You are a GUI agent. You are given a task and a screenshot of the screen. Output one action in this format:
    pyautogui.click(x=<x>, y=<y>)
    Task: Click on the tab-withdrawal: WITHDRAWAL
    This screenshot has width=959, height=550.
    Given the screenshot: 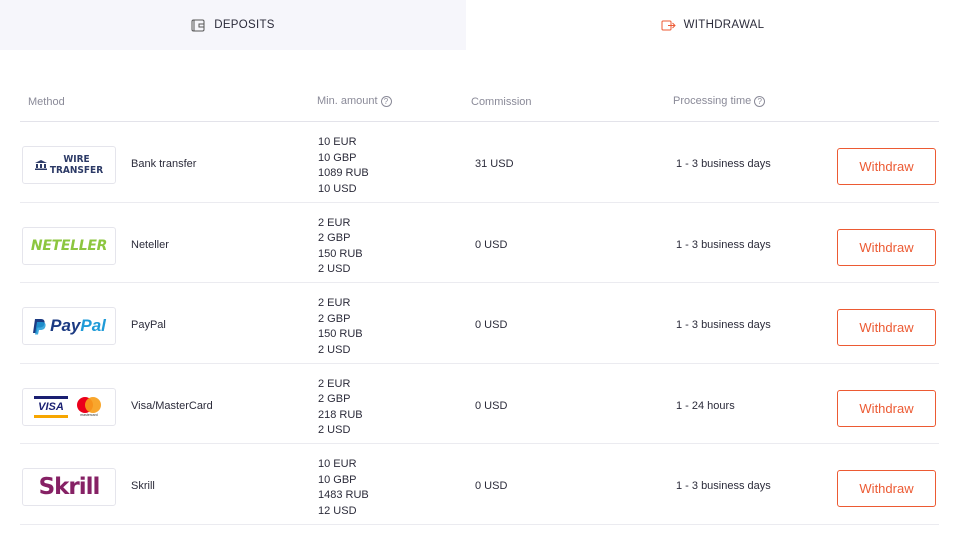 What is the action you would take?
    pyautogui.click(x=712, y=25)
    